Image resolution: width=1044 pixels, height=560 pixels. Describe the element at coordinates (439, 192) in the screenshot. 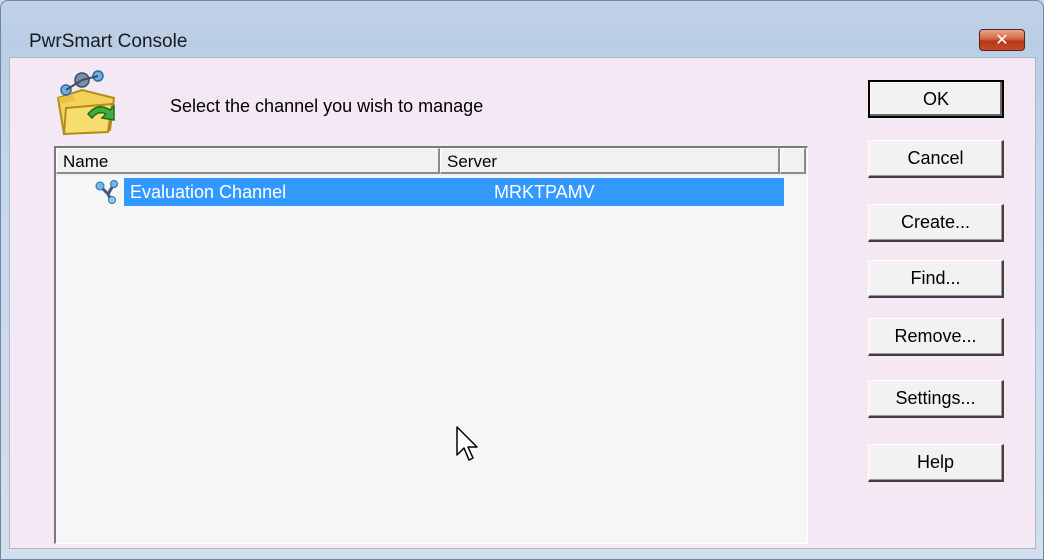

I see `table-row: Evaluation Channel MRKTPAMV` at that location.